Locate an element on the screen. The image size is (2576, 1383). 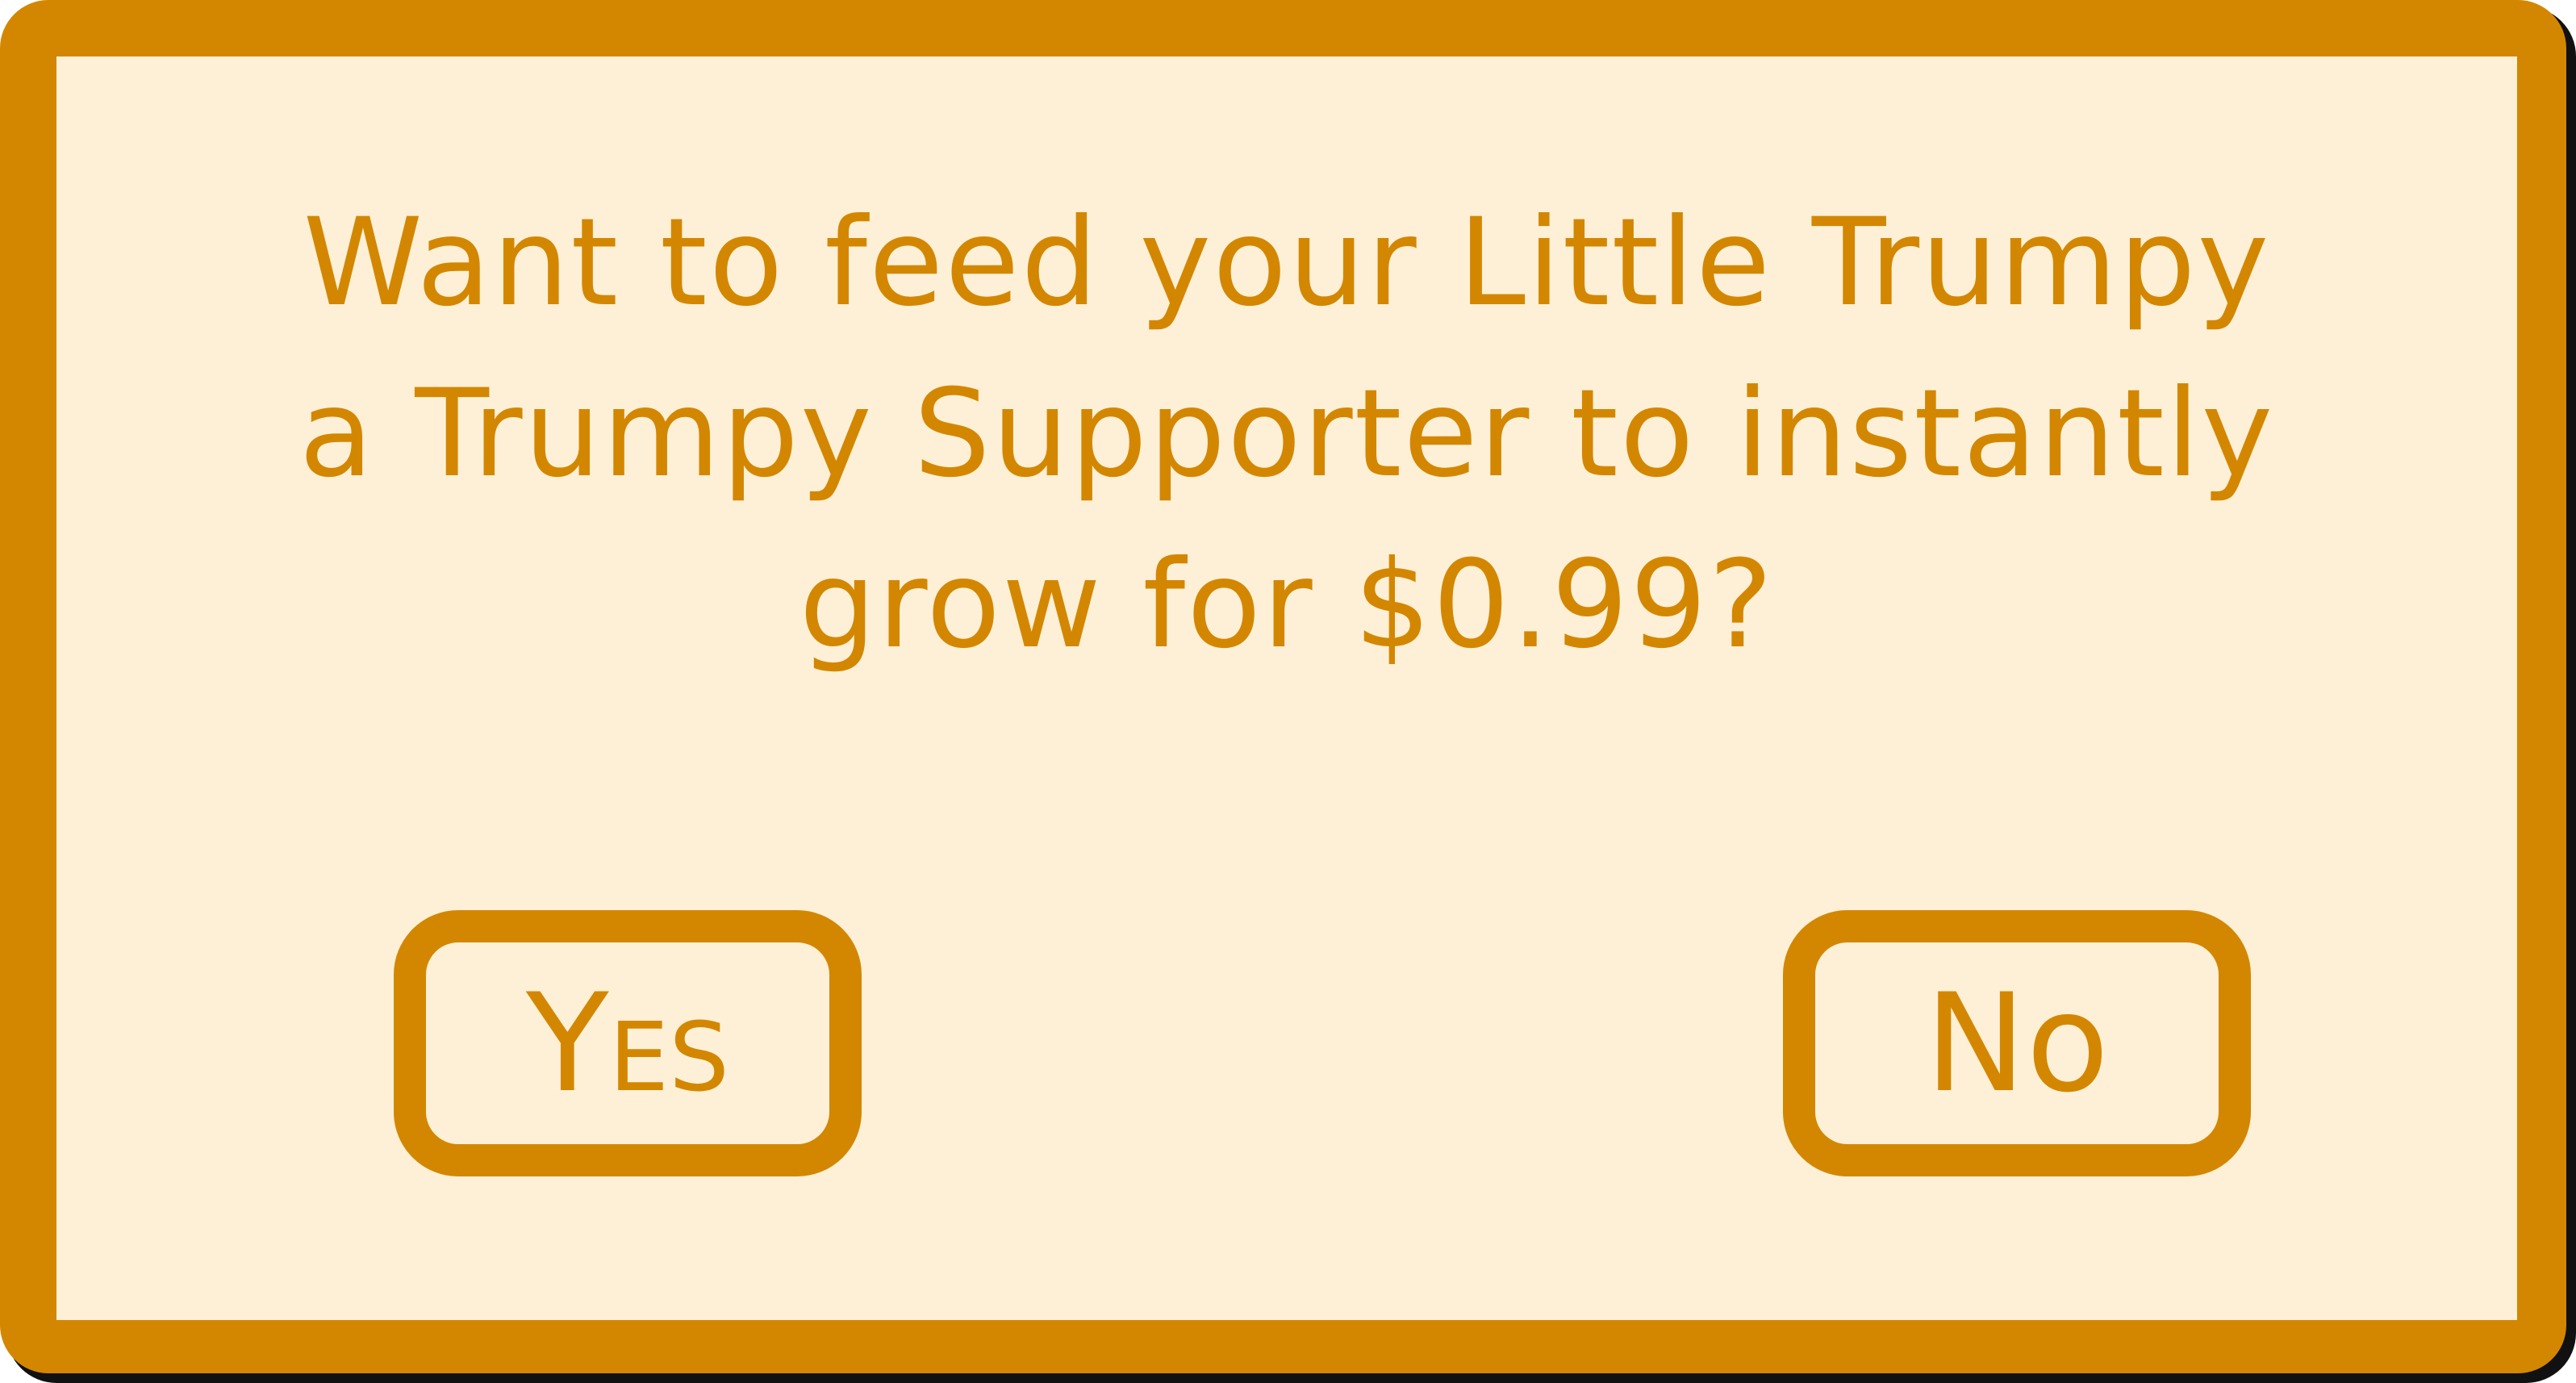
no-button-label: No is located at coordinates (2017, 1043).